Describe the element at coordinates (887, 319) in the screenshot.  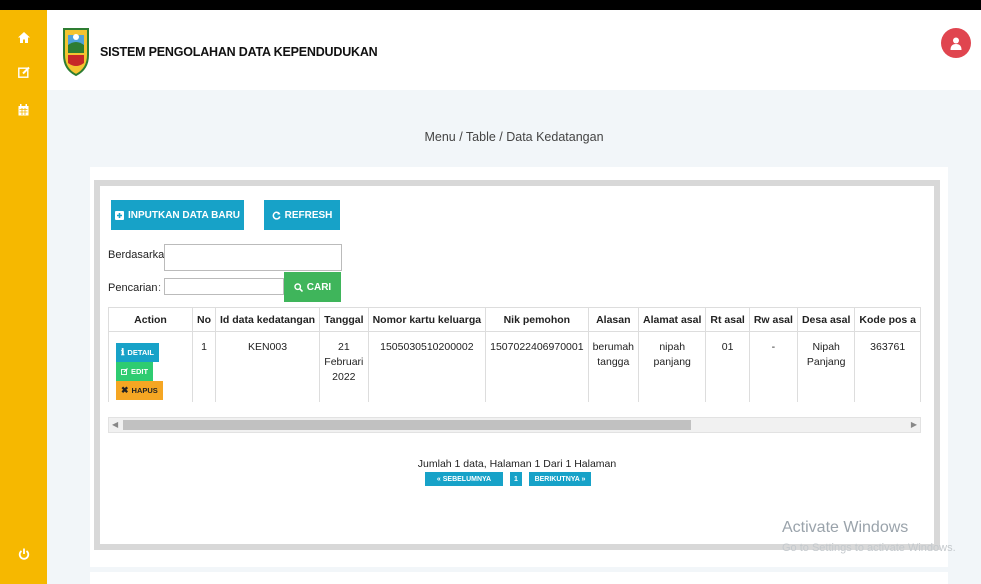
I see `header-kodepos: Kode pos a` at that location.